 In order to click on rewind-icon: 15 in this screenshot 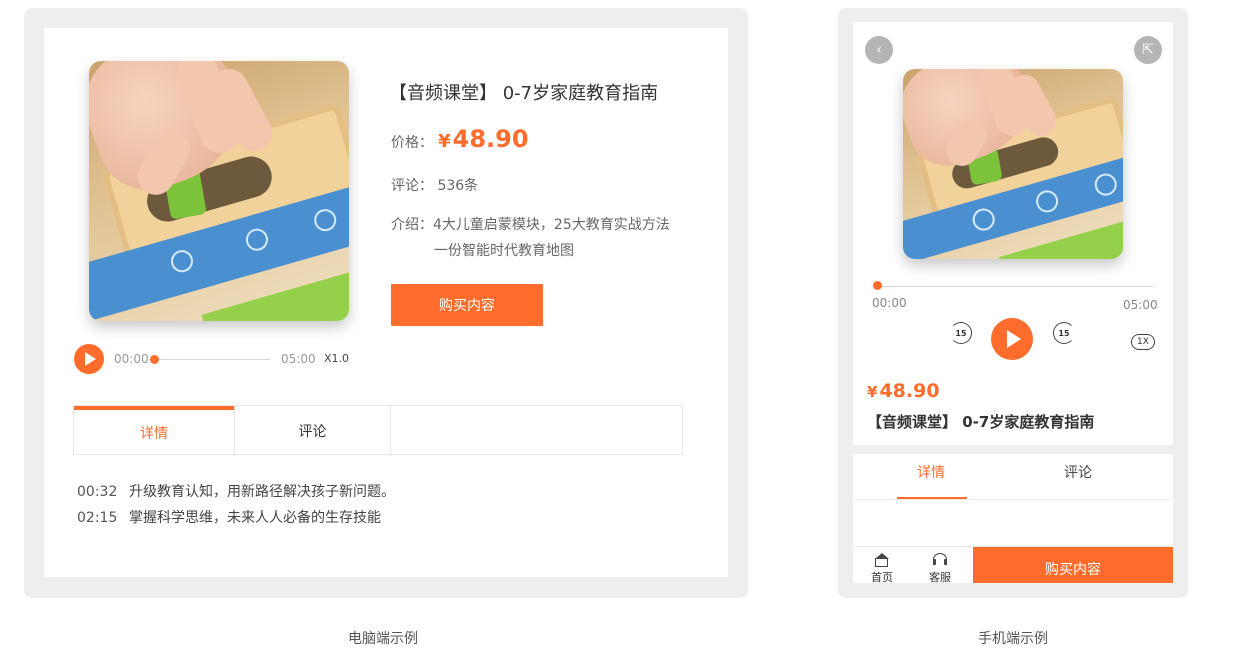, I will do `click(961, 333)`.